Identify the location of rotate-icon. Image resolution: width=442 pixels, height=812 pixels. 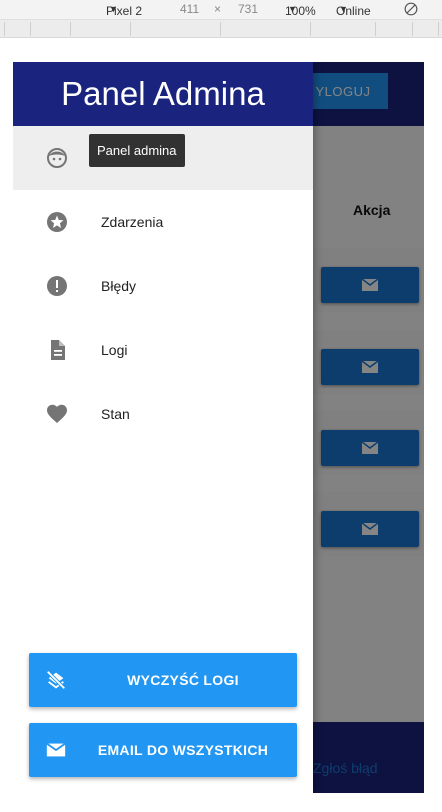
(411, 9).